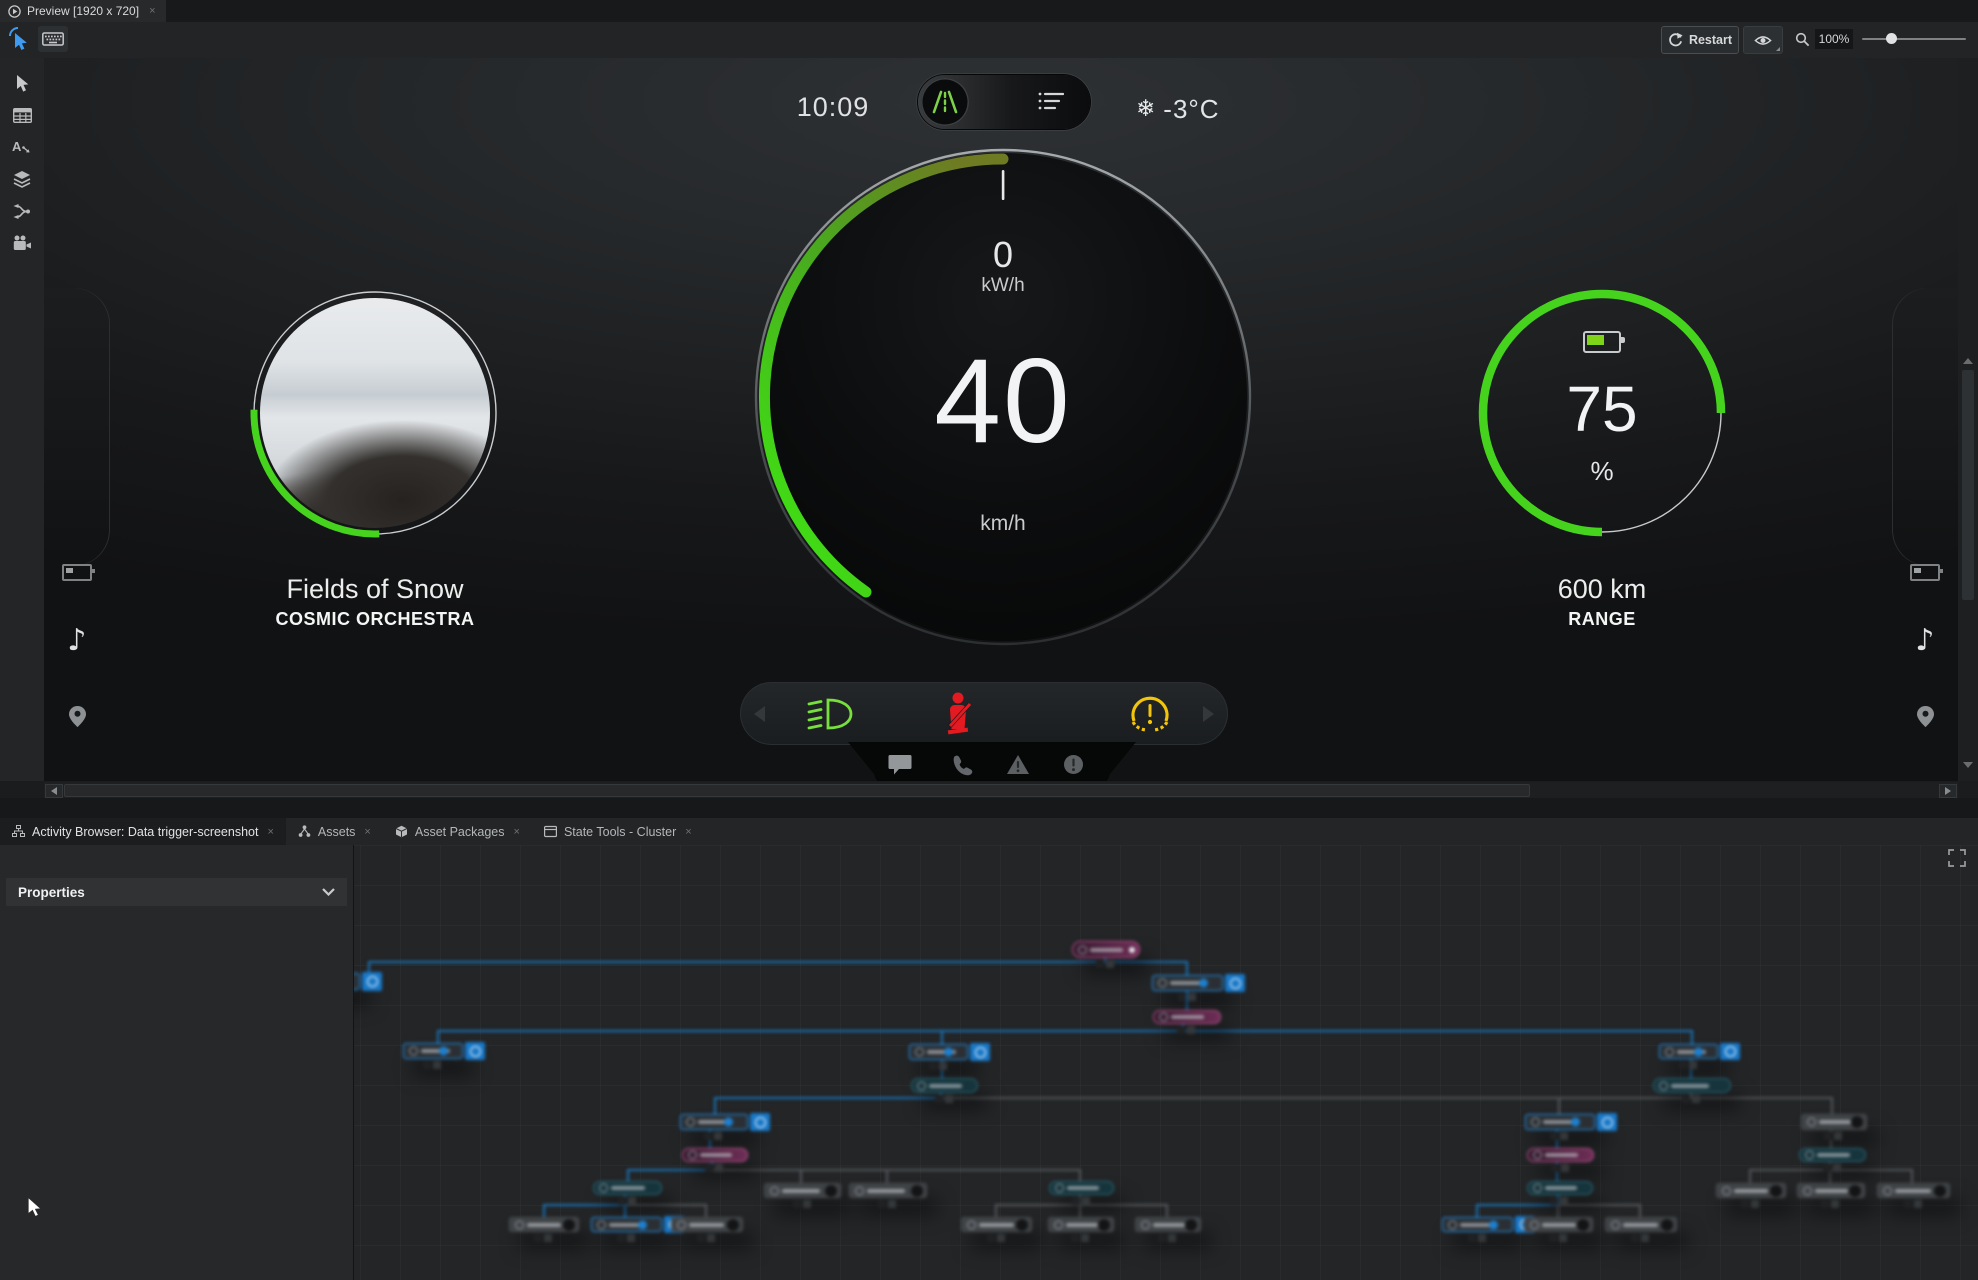 The width and height of the screenshot is (1978, 1280). What do you see at coordinates (1957, 858) in the screenshot?
I see `fit-view-icon` at bounding box center [1957, 858].